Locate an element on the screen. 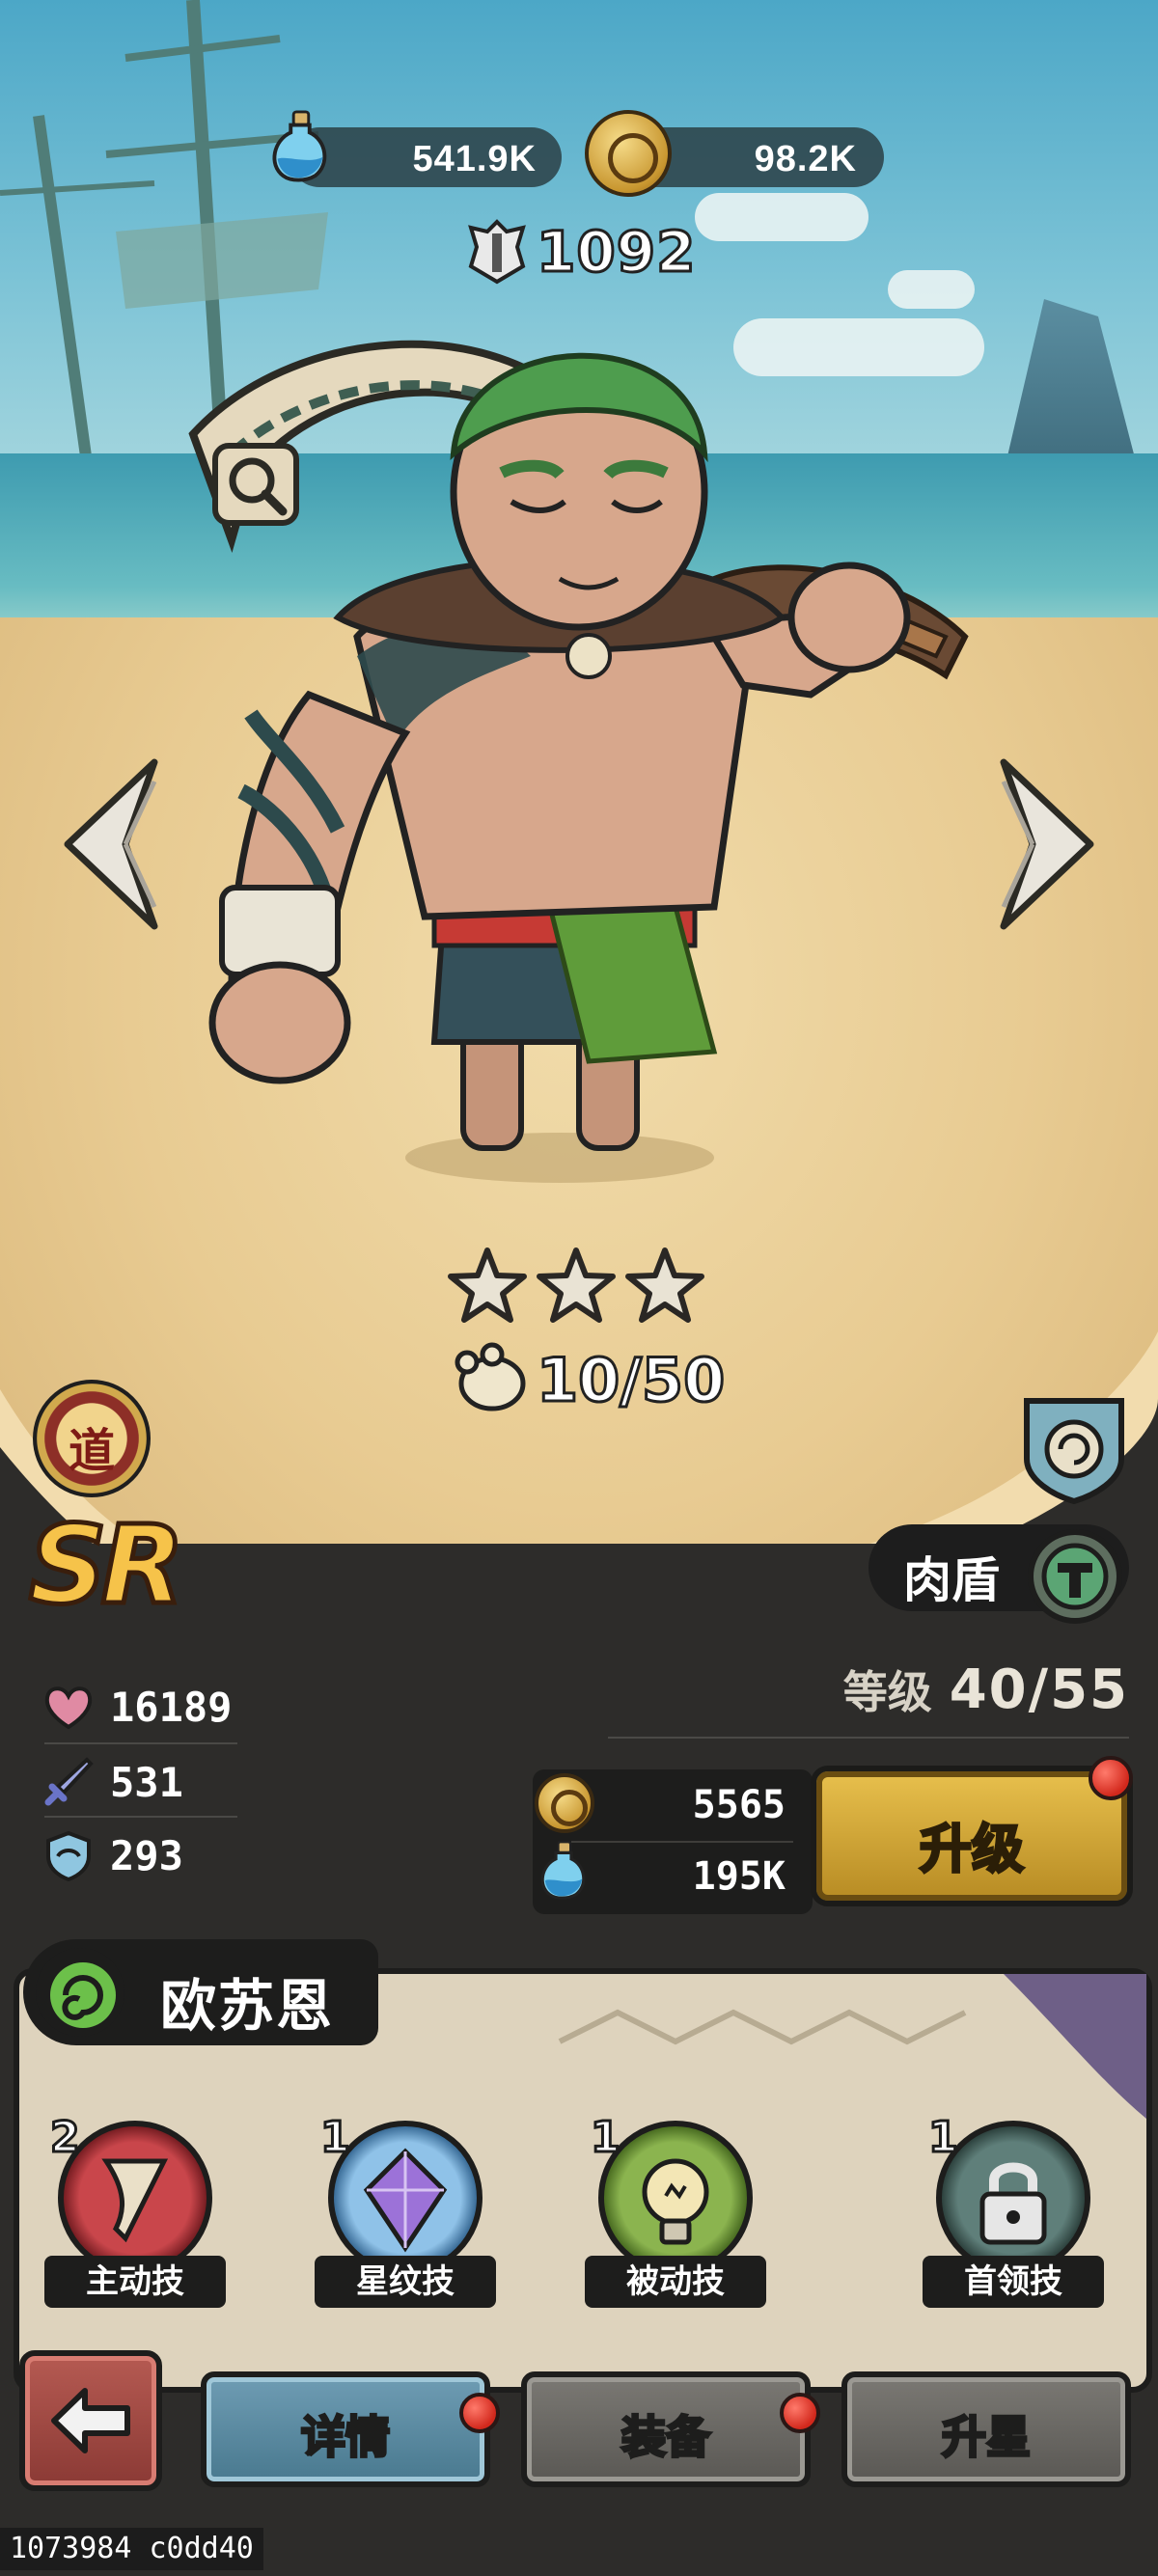 This screenshot has height=2576, width=1158. stat-defense: 293 is located at coordinates (112, 1855).